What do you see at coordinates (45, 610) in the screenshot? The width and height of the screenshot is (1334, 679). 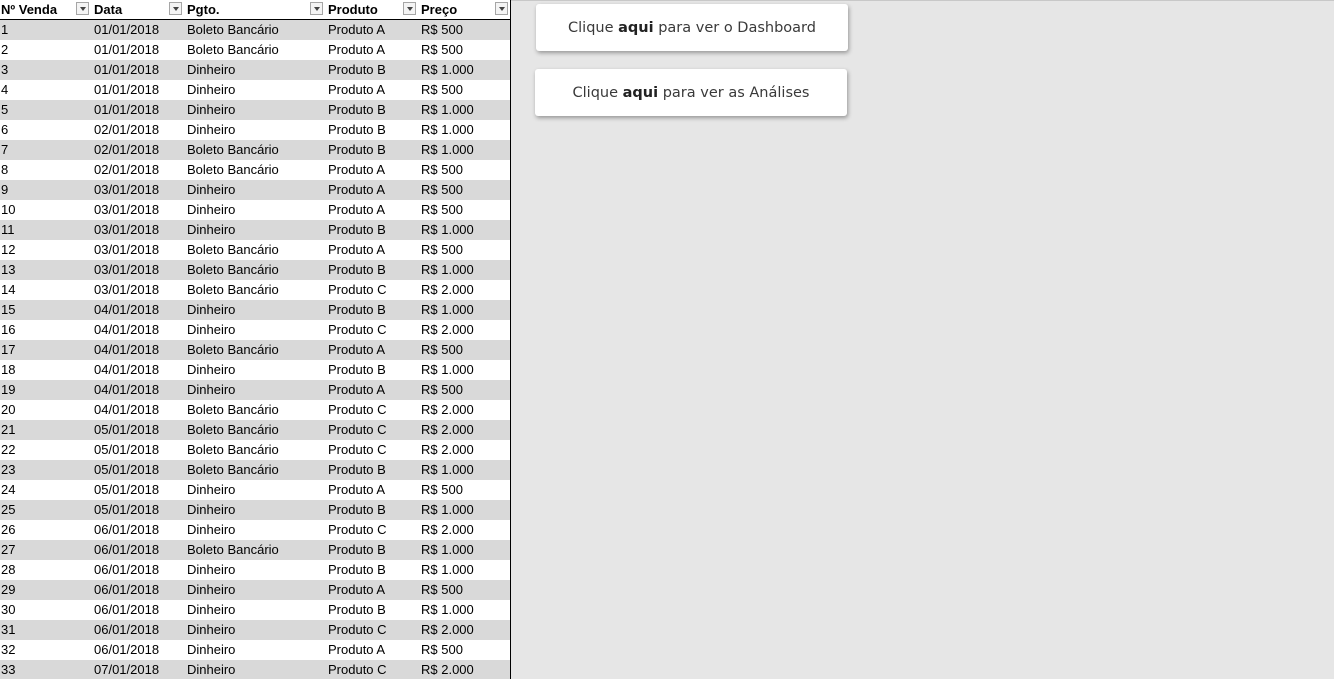 I see `cell-venda: 30` at bounding box center [45, 610].